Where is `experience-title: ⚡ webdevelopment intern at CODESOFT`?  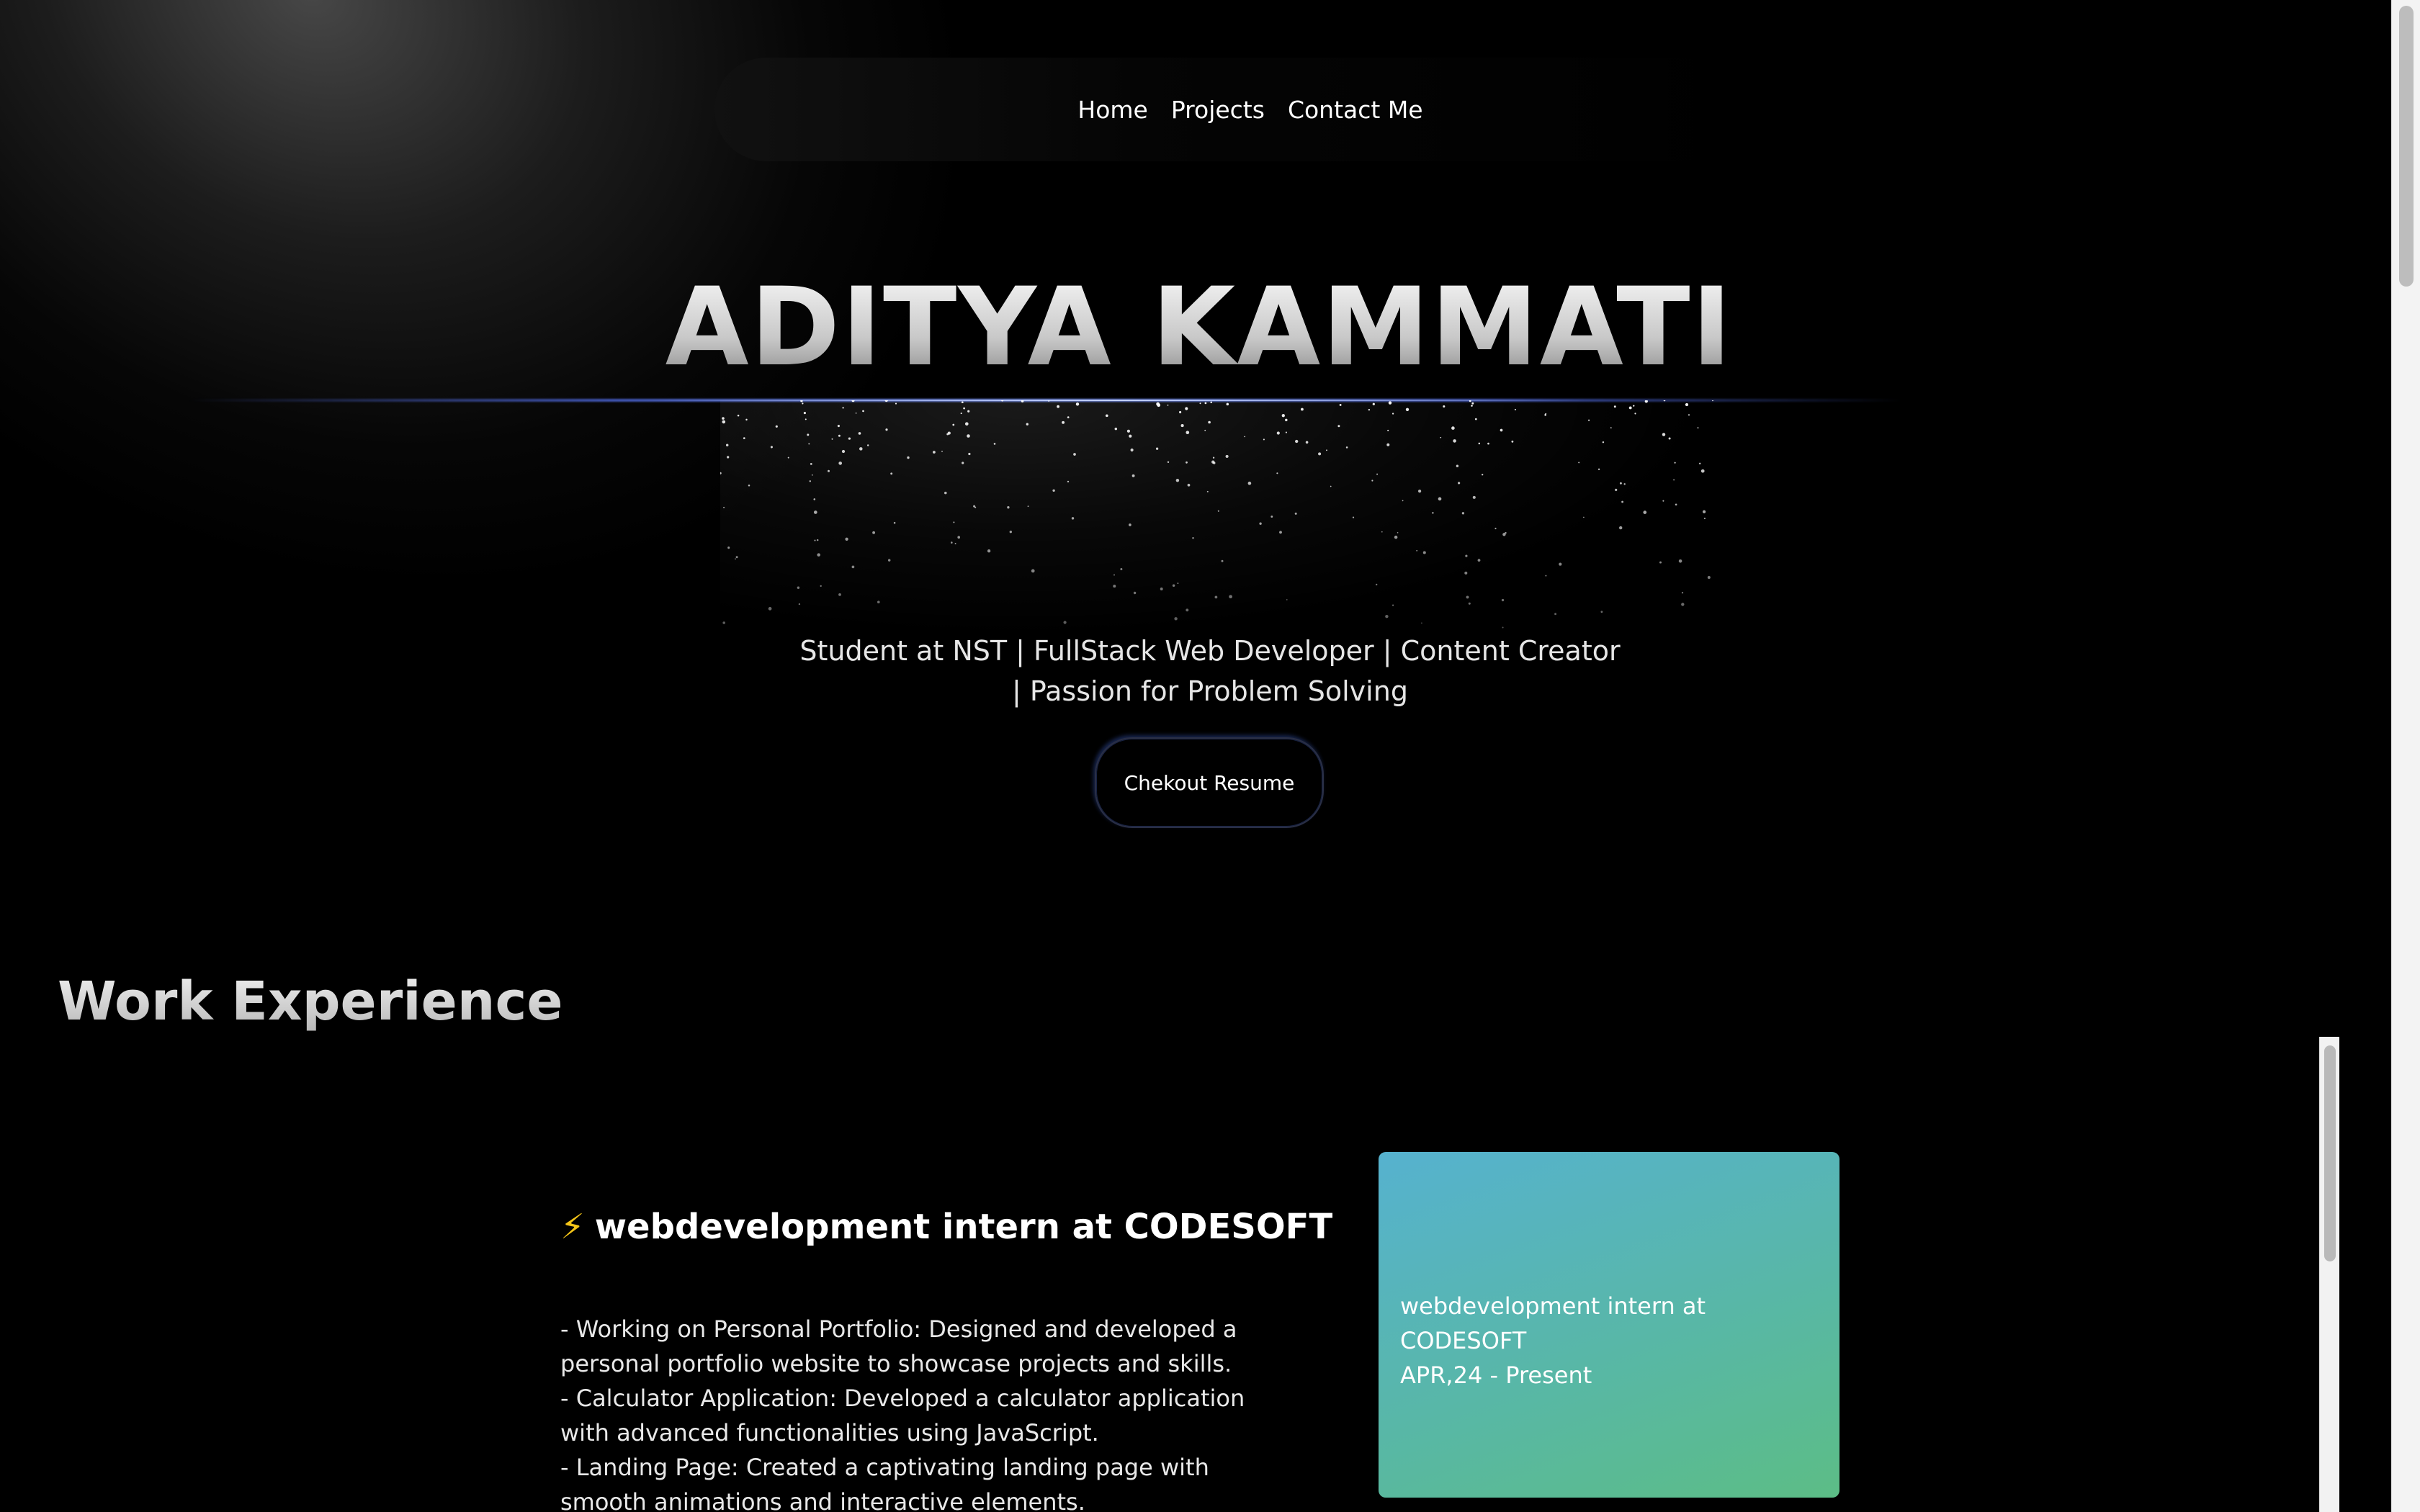
experience-title: ⚡ webdevelopment intern at CODESOFT is located at coordinates (946, 1227).